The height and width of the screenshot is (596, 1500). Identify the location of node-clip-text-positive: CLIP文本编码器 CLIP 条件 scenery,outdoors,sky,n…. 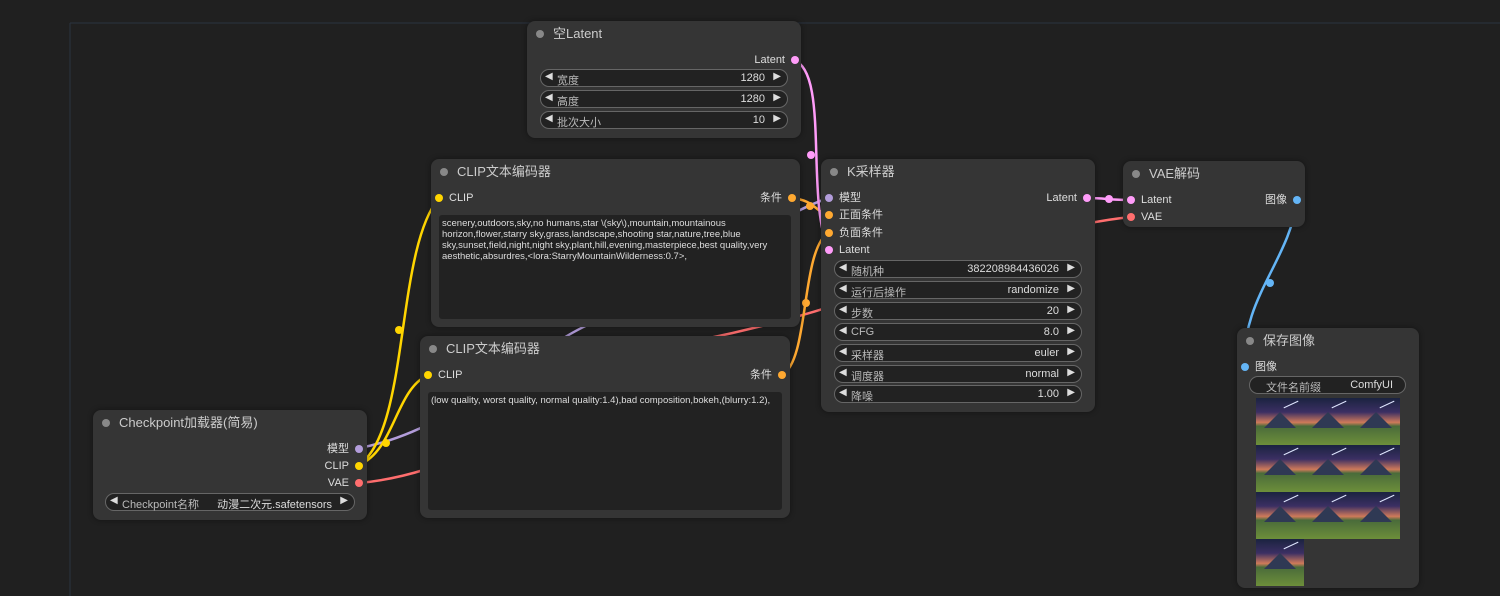
(615, 243).